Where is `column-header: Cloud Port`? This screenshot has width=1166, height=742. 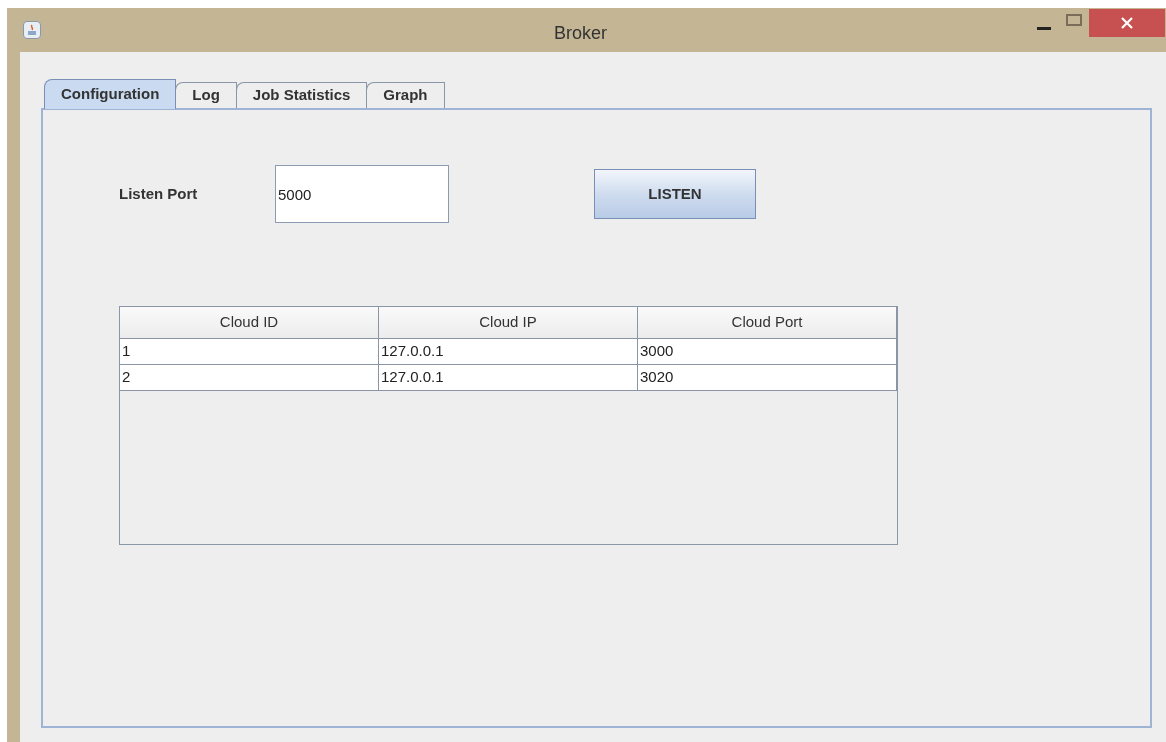 column-header: Cloud Port is located at coordinates (767, 322).